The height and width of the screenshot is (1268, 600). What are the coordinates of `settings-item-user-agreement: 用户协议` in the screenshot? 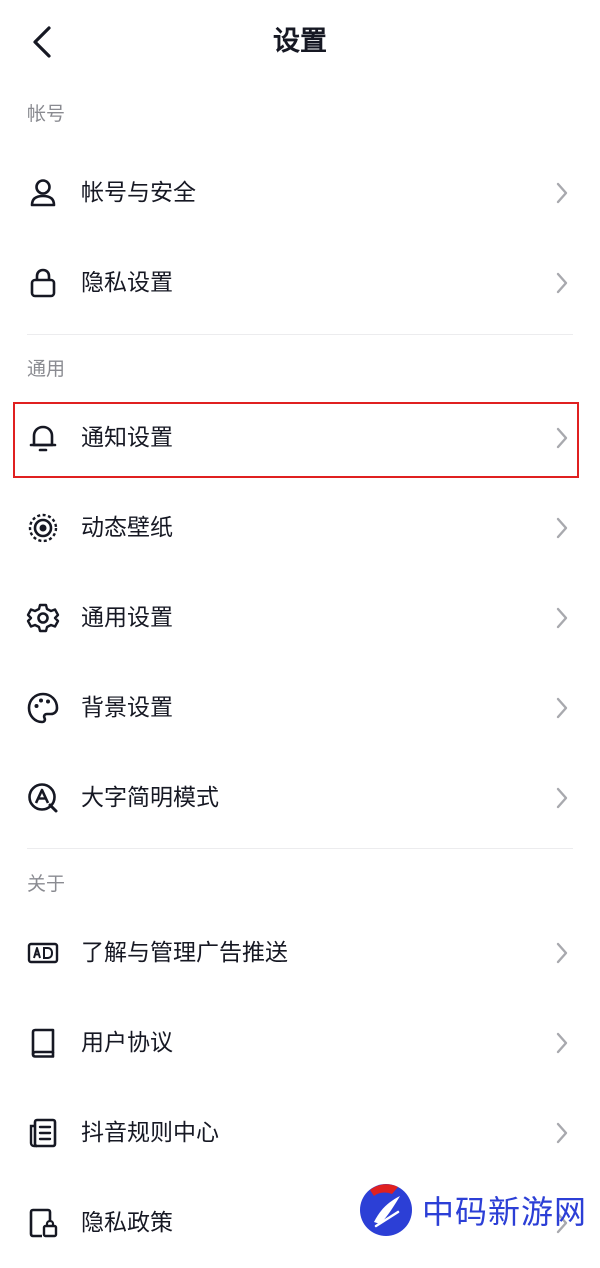 It's located at (300, 1043).